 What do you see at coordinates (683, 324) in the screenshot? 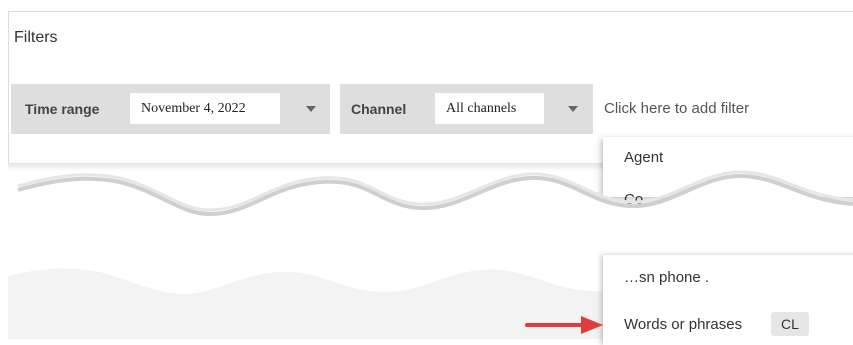
I see `menu-item-words-or-phrases: Words or phrases` at bounding box center [683, 324].